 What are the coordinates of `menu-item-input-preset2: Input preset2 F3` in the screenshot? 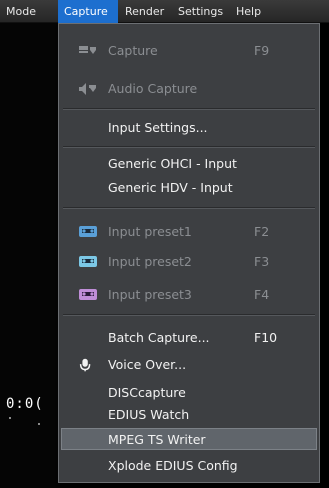 It's located at (189, 262).